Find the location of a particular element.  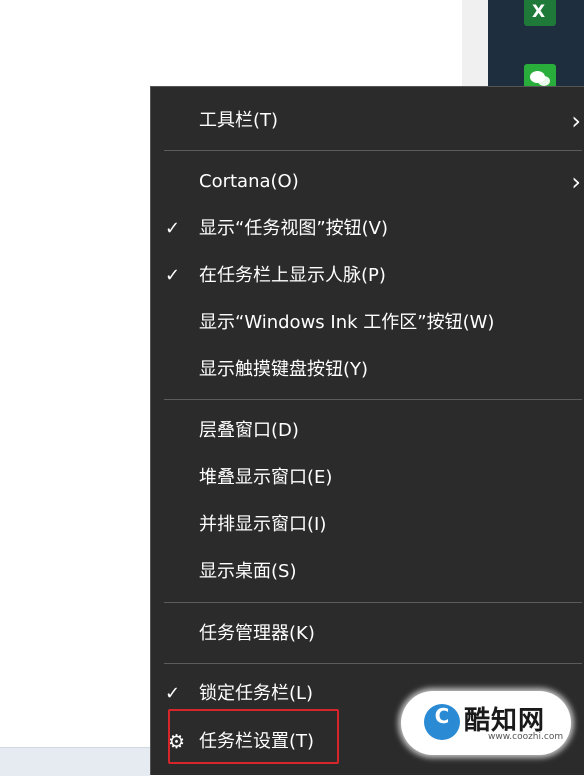

menu-item-cascade-windows: 层叠窗口(D) is located at coordinates (367, 431).